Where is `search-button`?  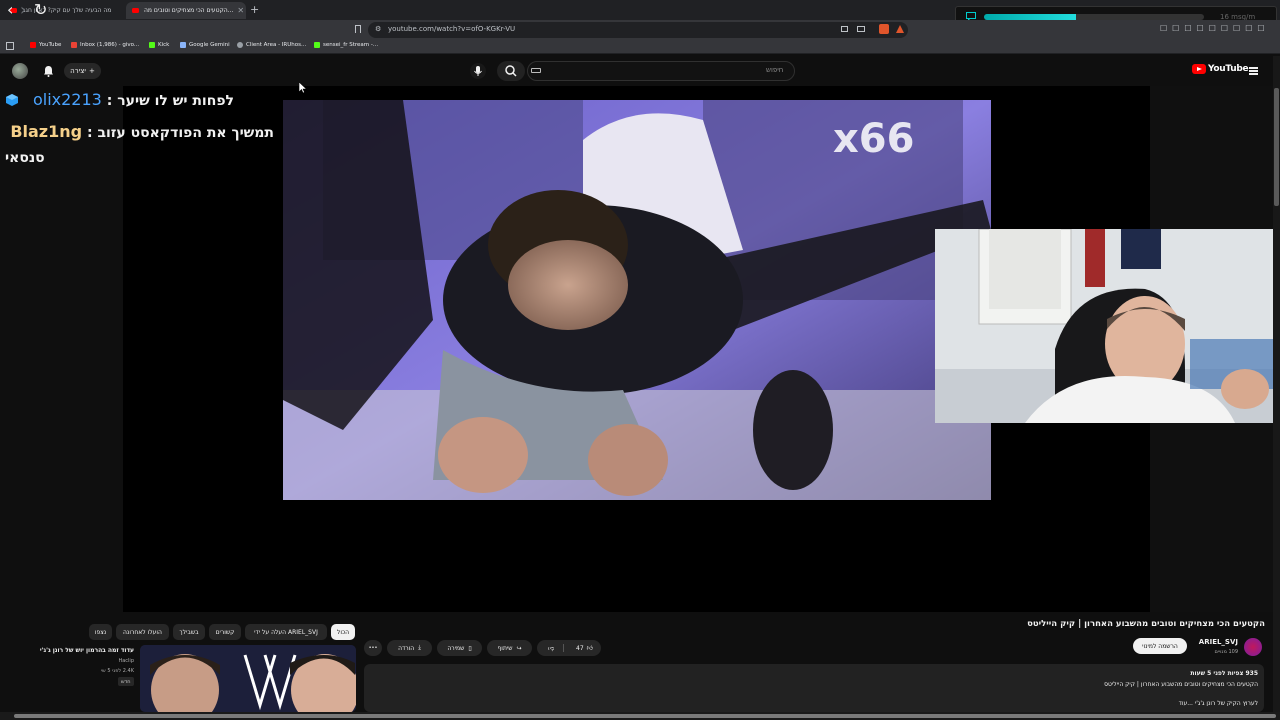
search-button is located at coordinates (511, 71).